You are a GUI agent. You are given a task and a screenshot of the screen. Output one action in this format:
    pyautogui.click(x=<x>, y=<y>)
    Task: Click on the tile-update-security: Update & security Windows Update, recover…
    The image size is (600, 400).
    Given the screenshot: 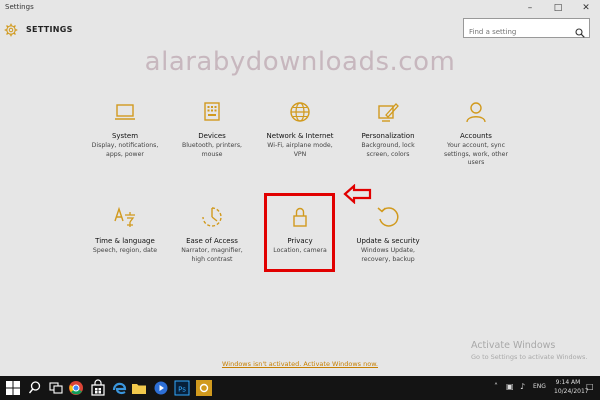 What is the action you would take?
    pyautogui.click(x=388, y=234)
    